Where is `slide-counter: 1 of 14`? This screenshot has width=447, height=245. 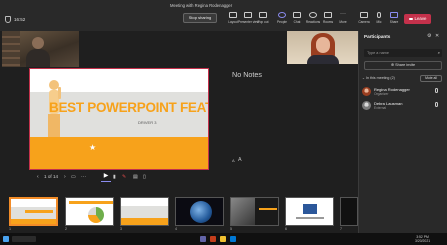 slide-counter: 1 of 14 is located at coordinates (51, 176).